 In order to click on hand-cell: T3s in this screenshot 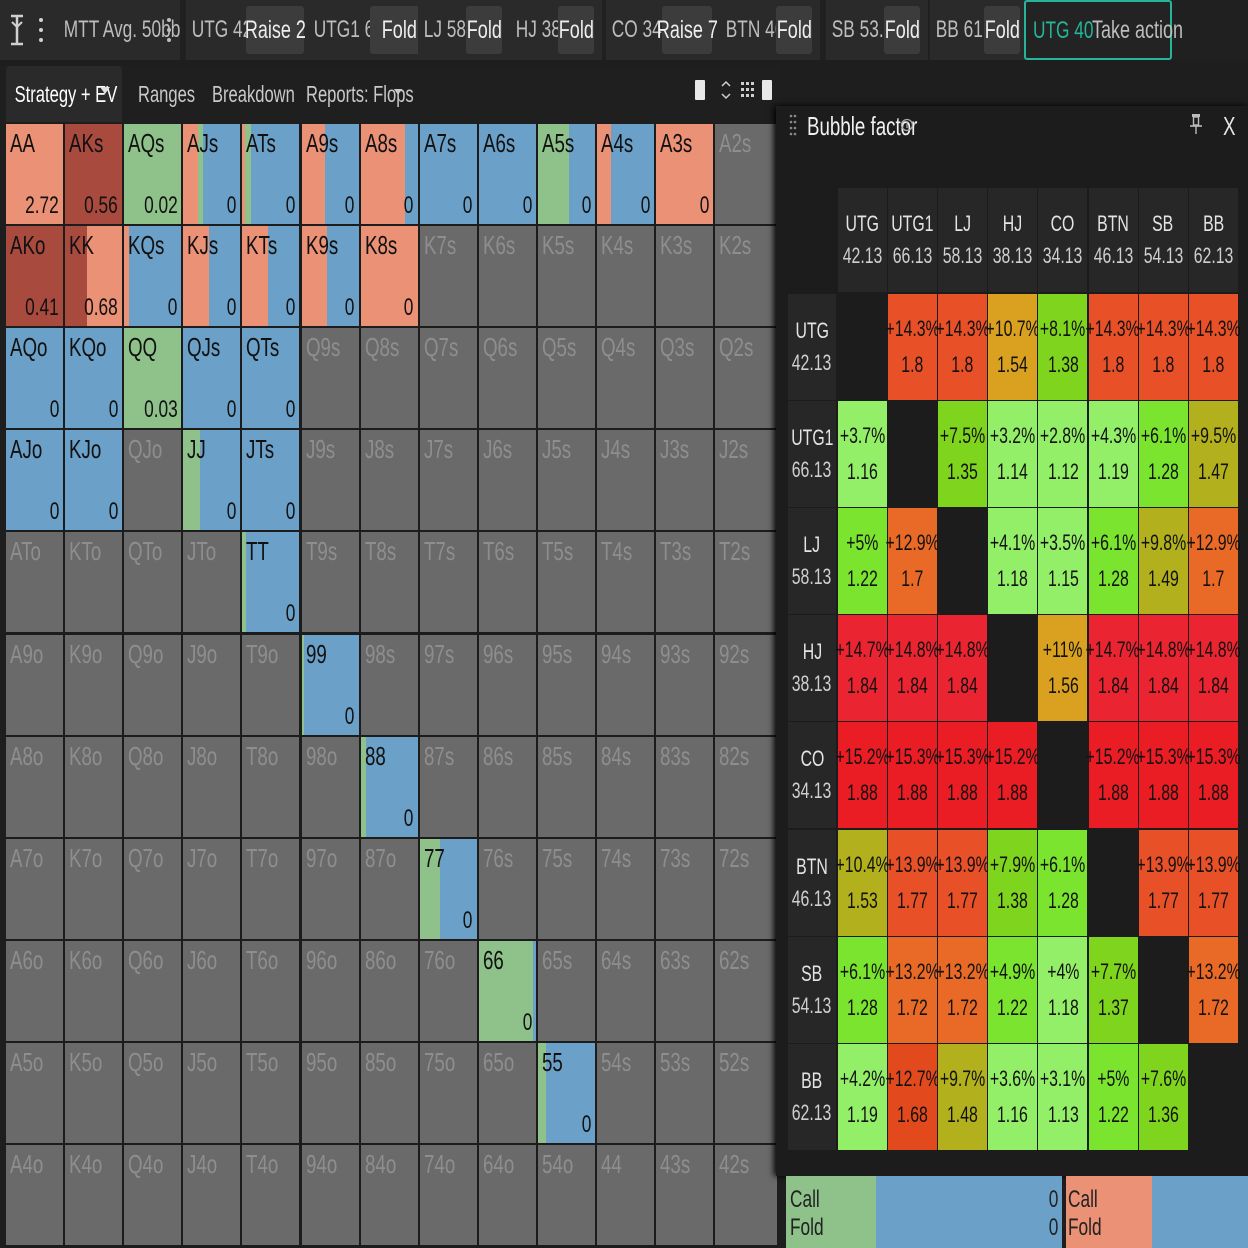, I will do `click(685, 582)`.